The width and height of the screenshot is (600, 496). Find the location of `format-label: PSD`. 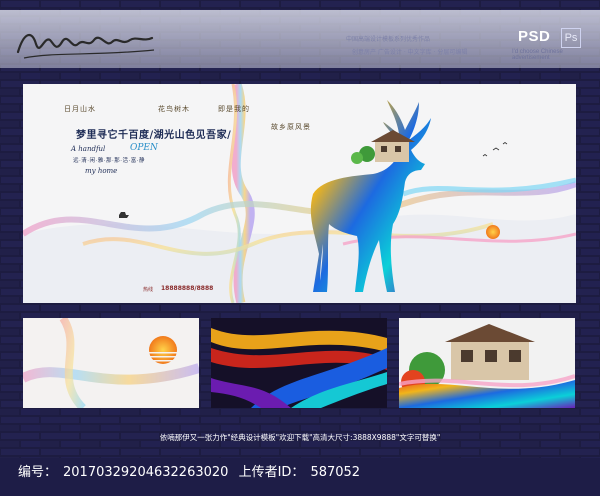

format-label: PSD is located at coordinates (534, 36).